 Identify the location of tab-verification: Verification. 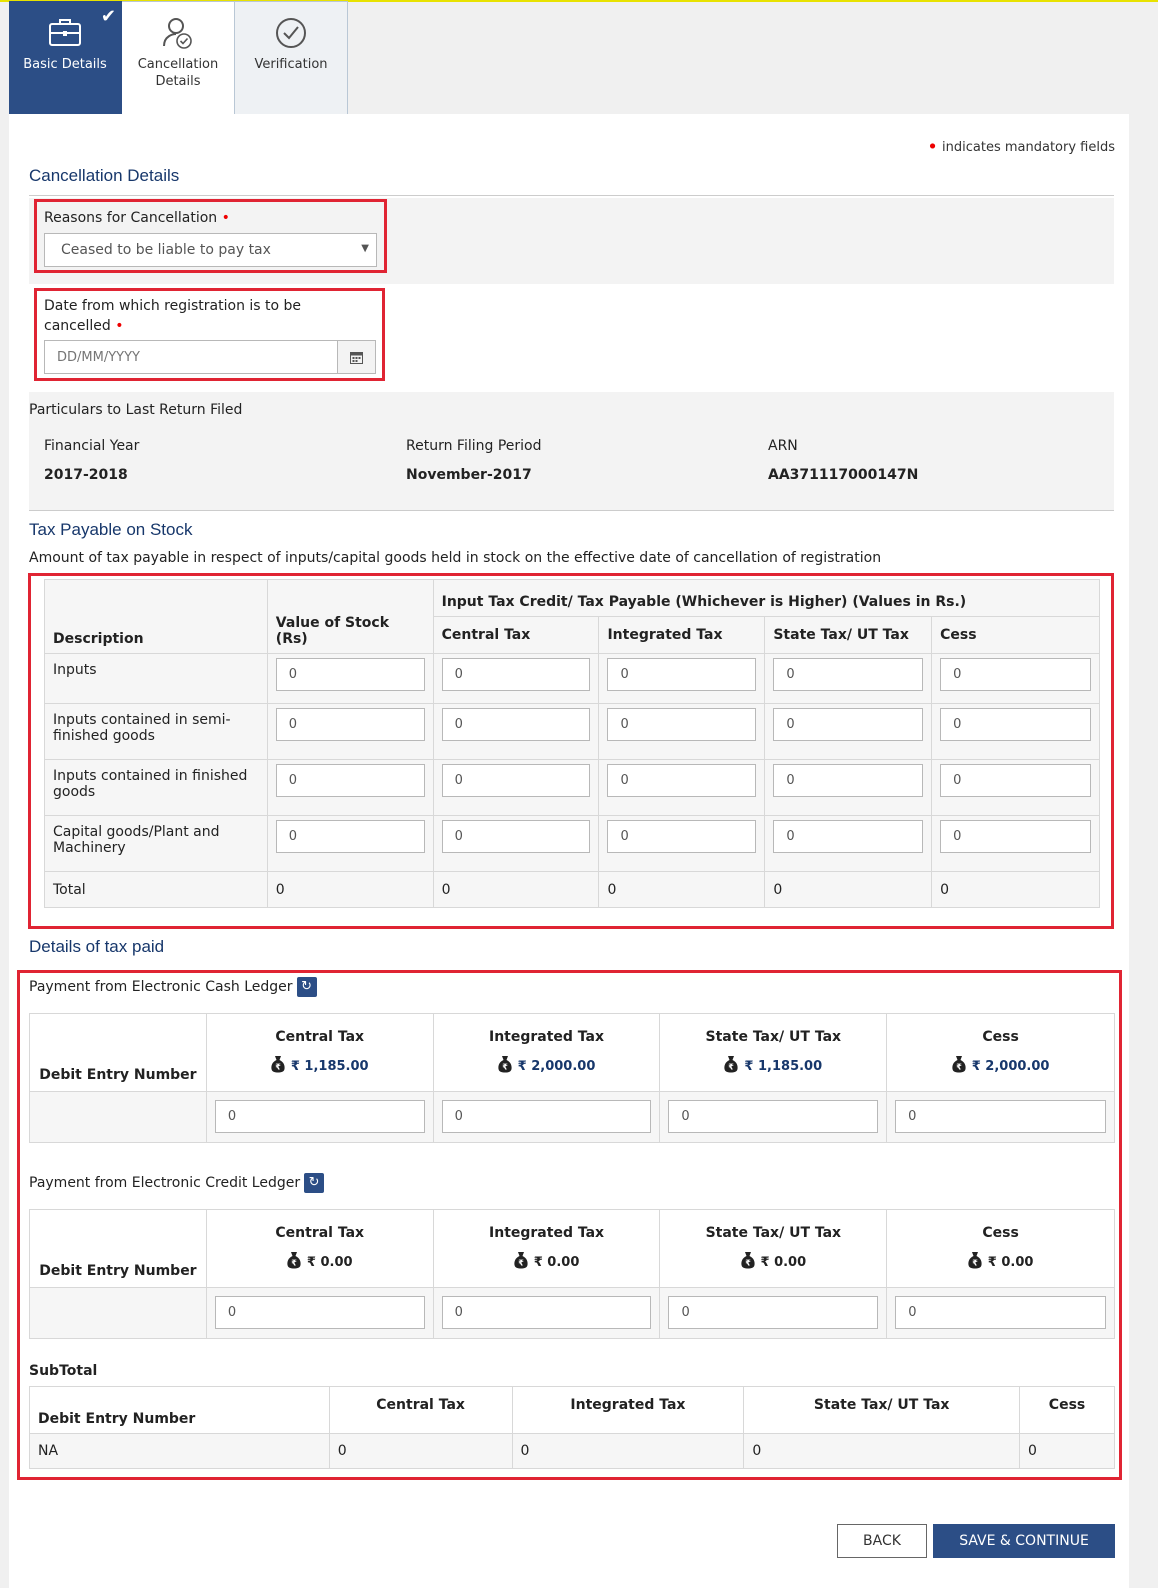
(291, 58).